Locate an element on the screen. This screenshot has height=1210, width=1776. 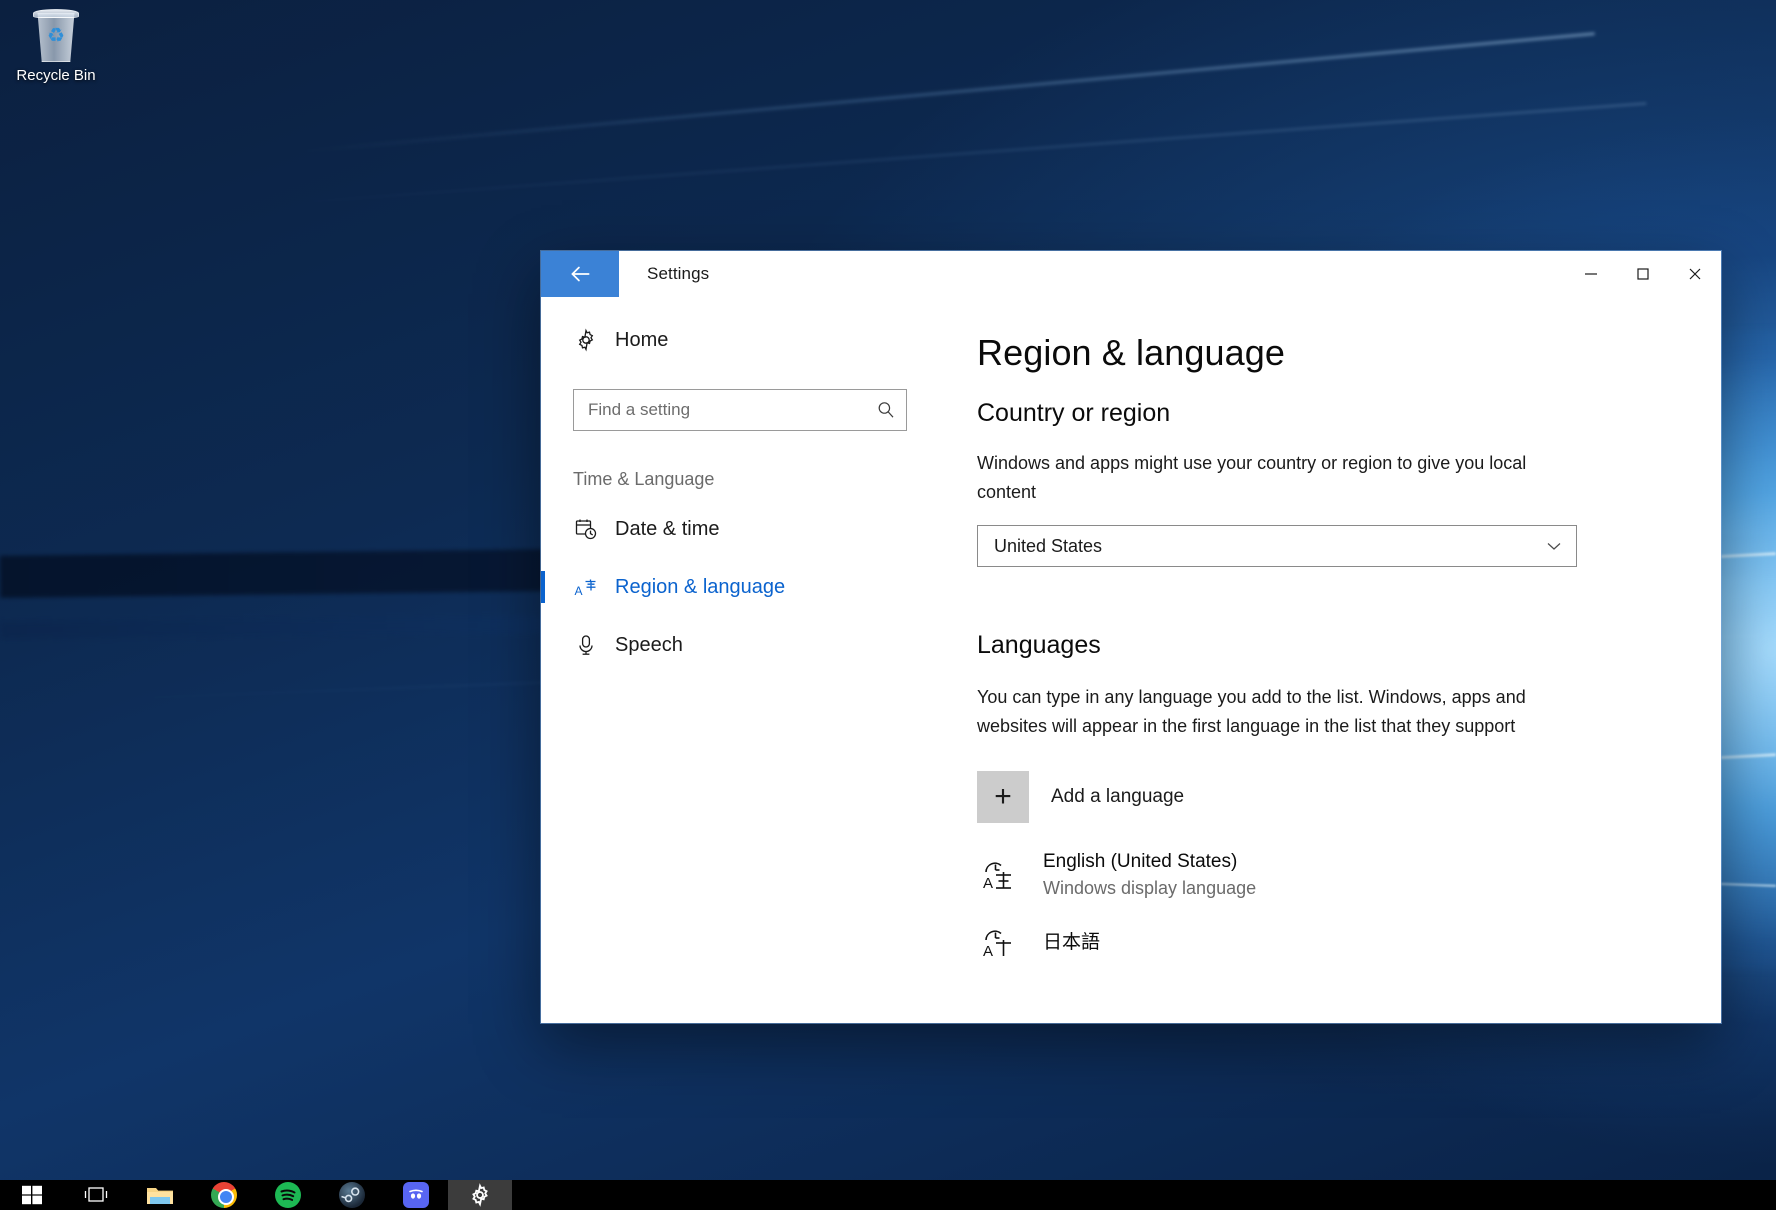
minimize-icon is located at coordinates (1591, 274).